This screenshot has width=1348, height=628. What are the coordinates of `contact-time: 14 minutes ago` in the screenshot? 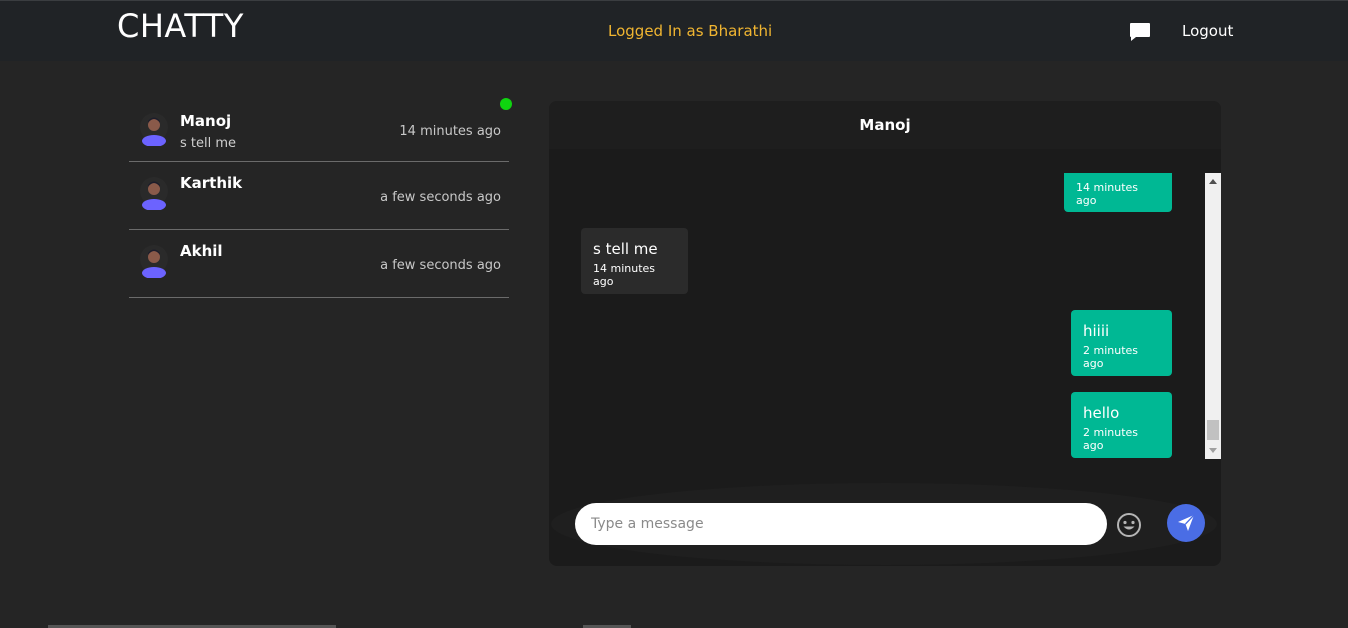 It's located at (450, 131).